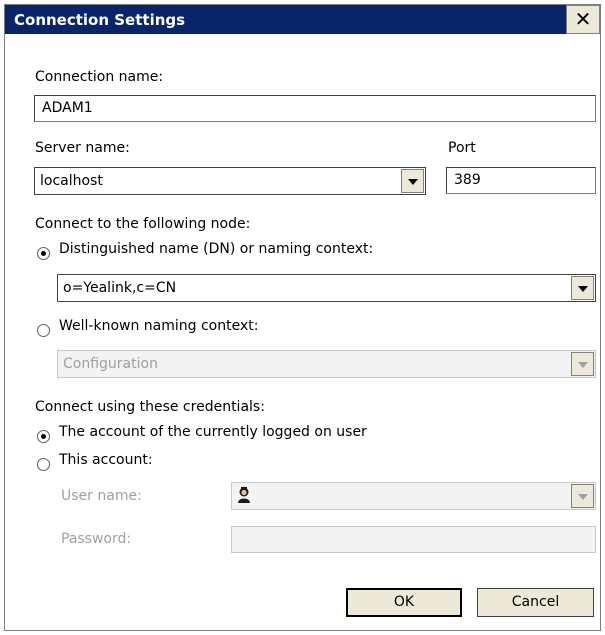 This screenshot has width=605, height=635. Describe the element at coordinates (43, 253) in the screenshot. I see `dn-radio` at that location.